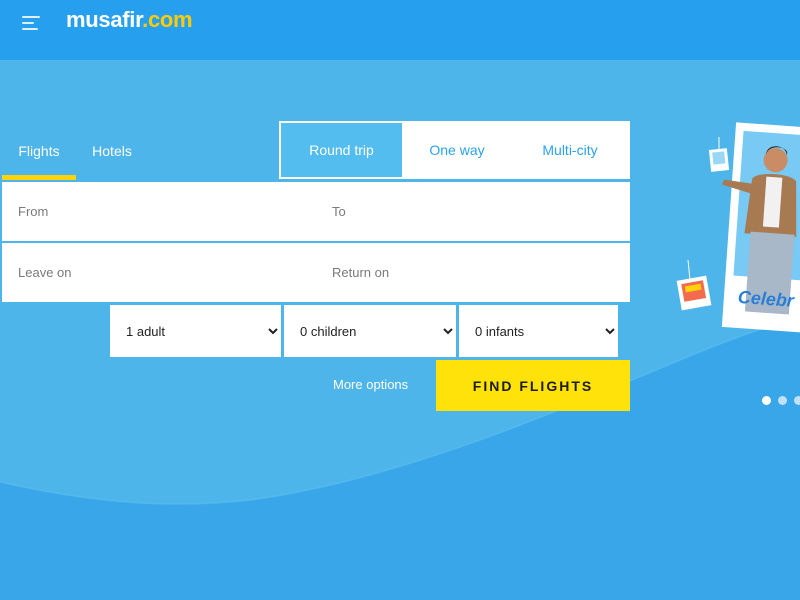 The width and height of the screenshot is (800, 600). I want to click on promo-illustration: Celebr, so click(738, 228).